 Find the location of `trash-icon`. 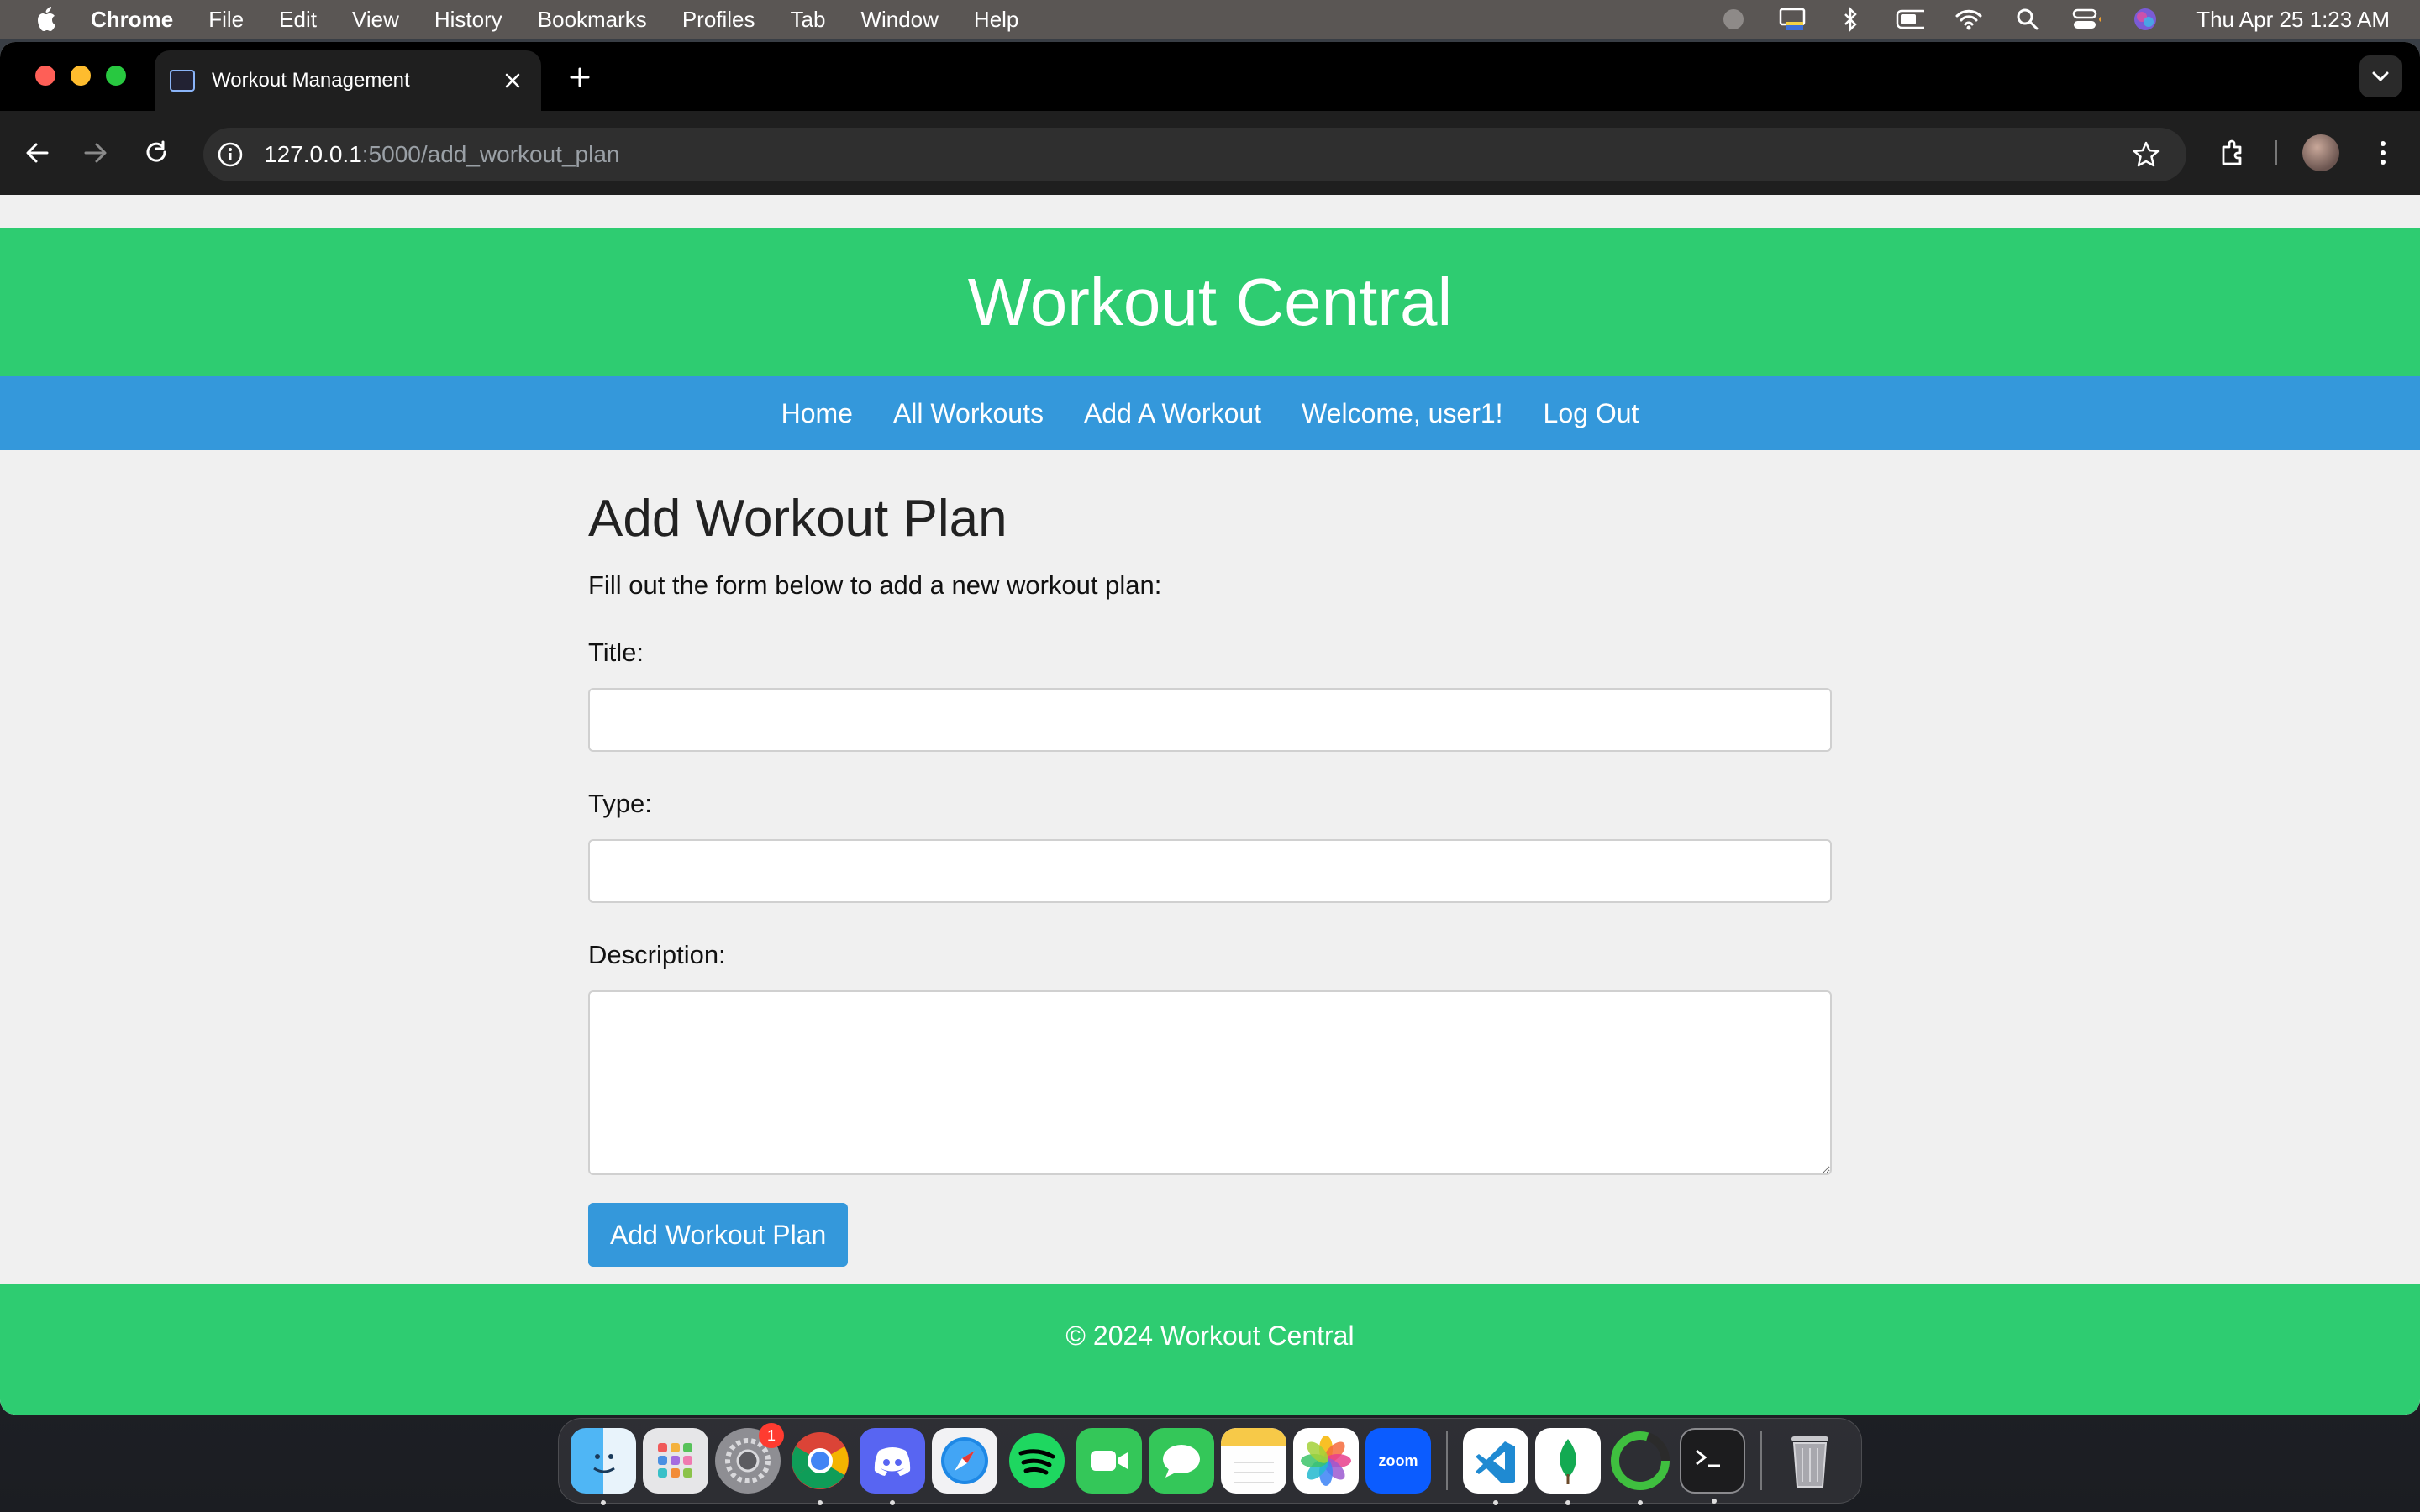

trash-icon is located at coordinates (1810, 1461).